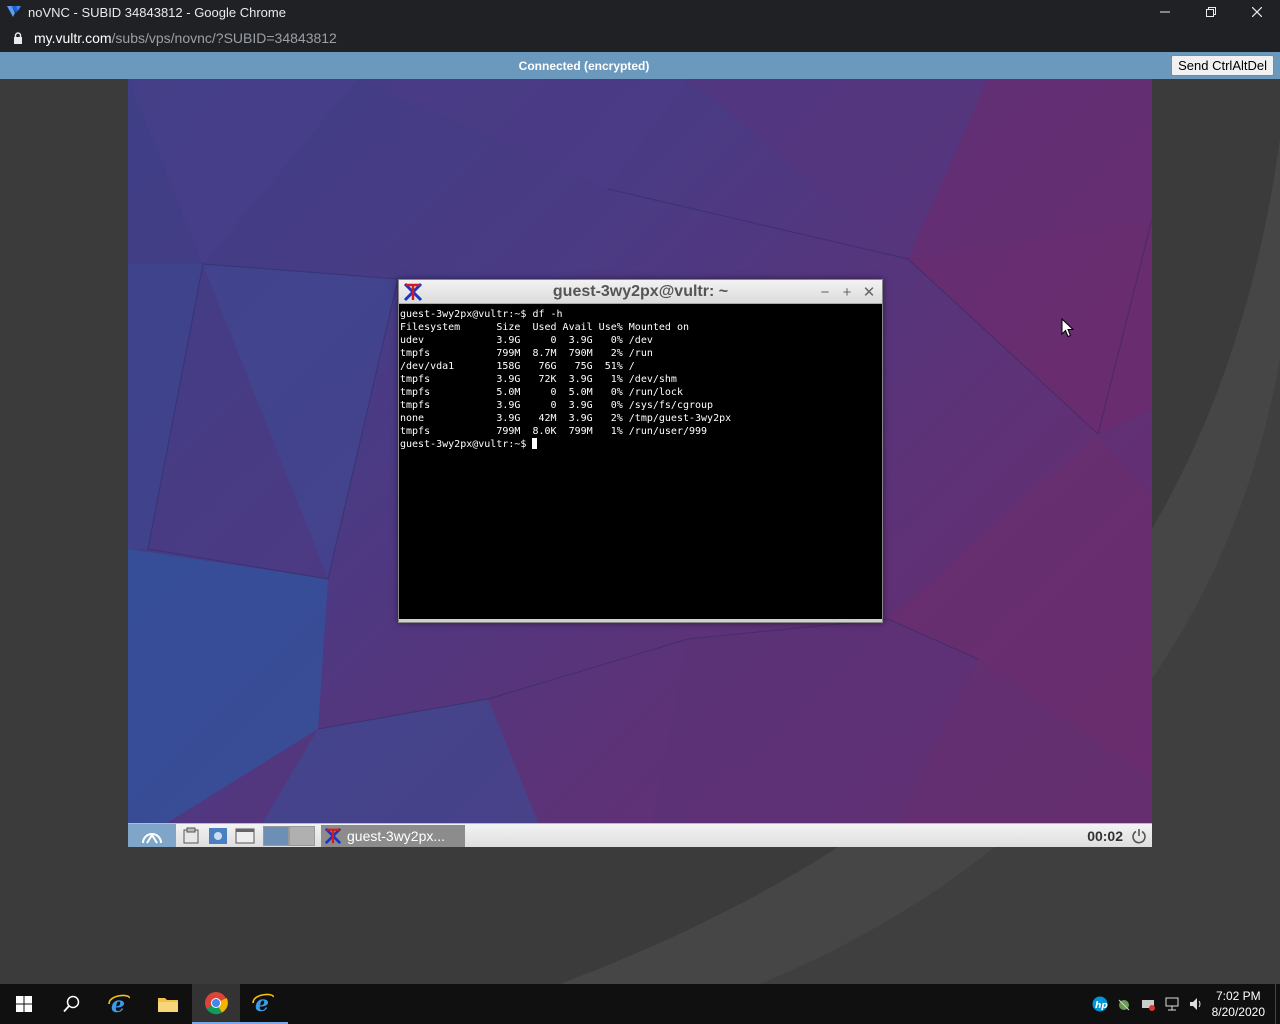 The height and width of the screenshot is (1024, 1280). What do you see at coordinates (640, 1004) in the screenshot?
I see `windows-taskbar: e e hp 7:02 PM 8/20/2020` at bounding box center [640, 1004].